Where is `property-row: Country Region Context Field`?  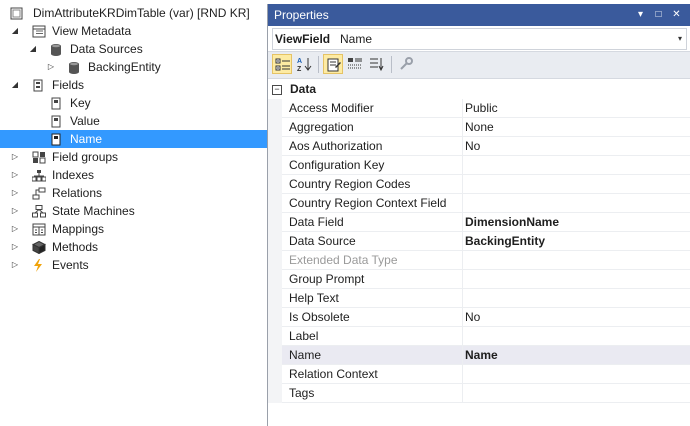
property-row: Country Region Context Field is located at coordinates (486, 203).